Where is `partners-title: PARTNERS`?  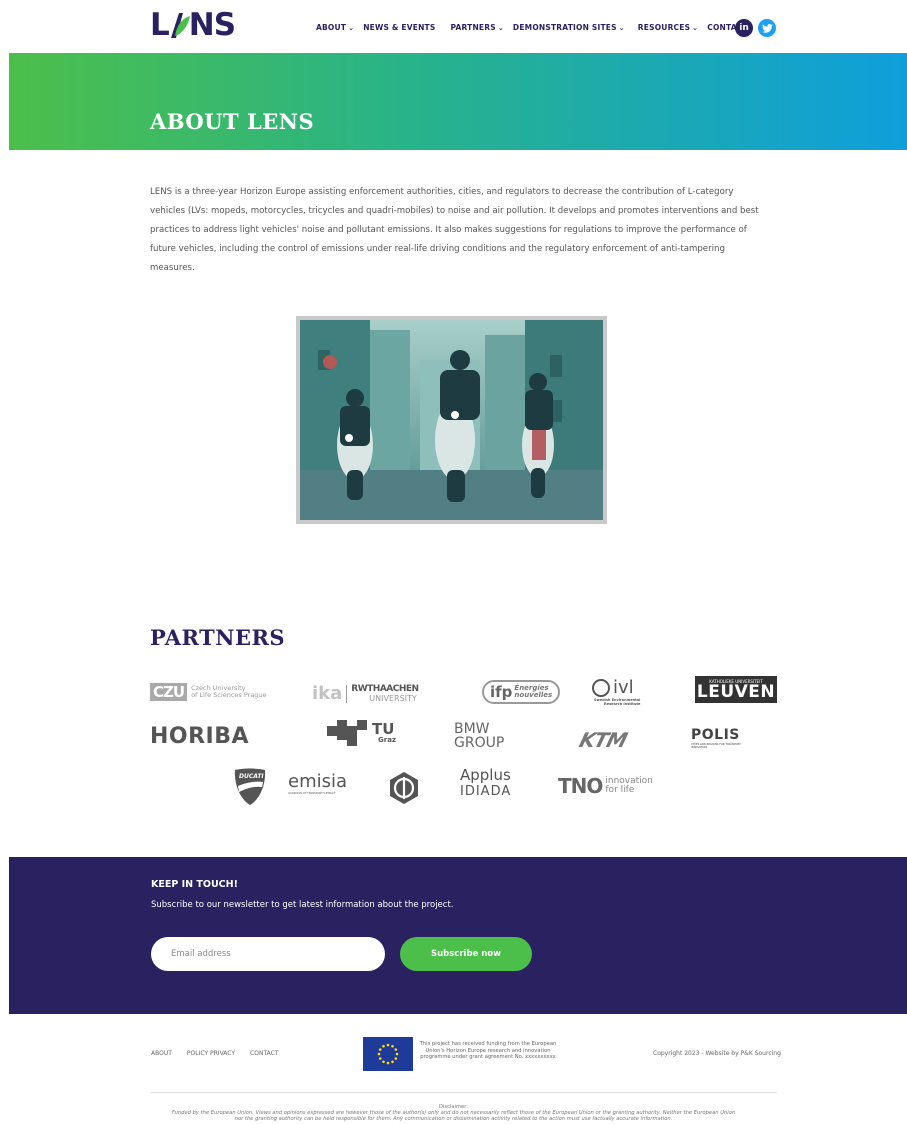 partners-title: PARTNERS is located at coordinates (218, 637).